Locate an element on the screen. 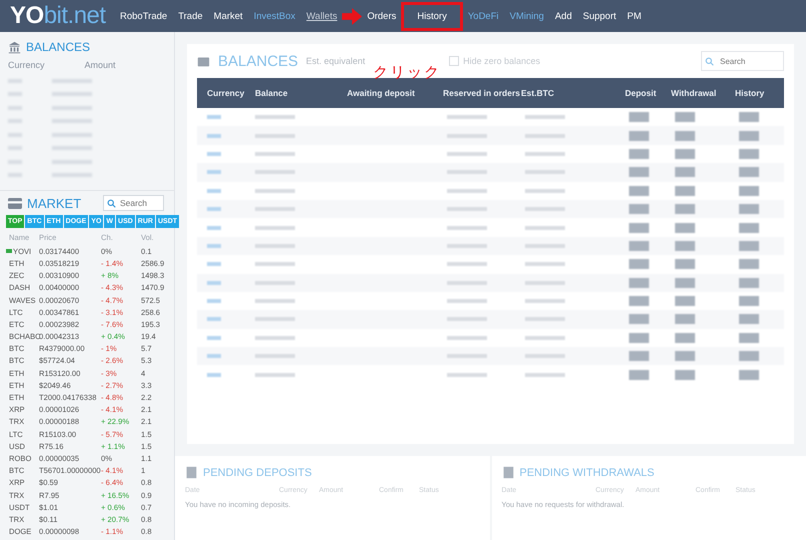 Image resolution: width=806 pixels, height=540 pixels. card-icon is located at coordinates (15, 203).